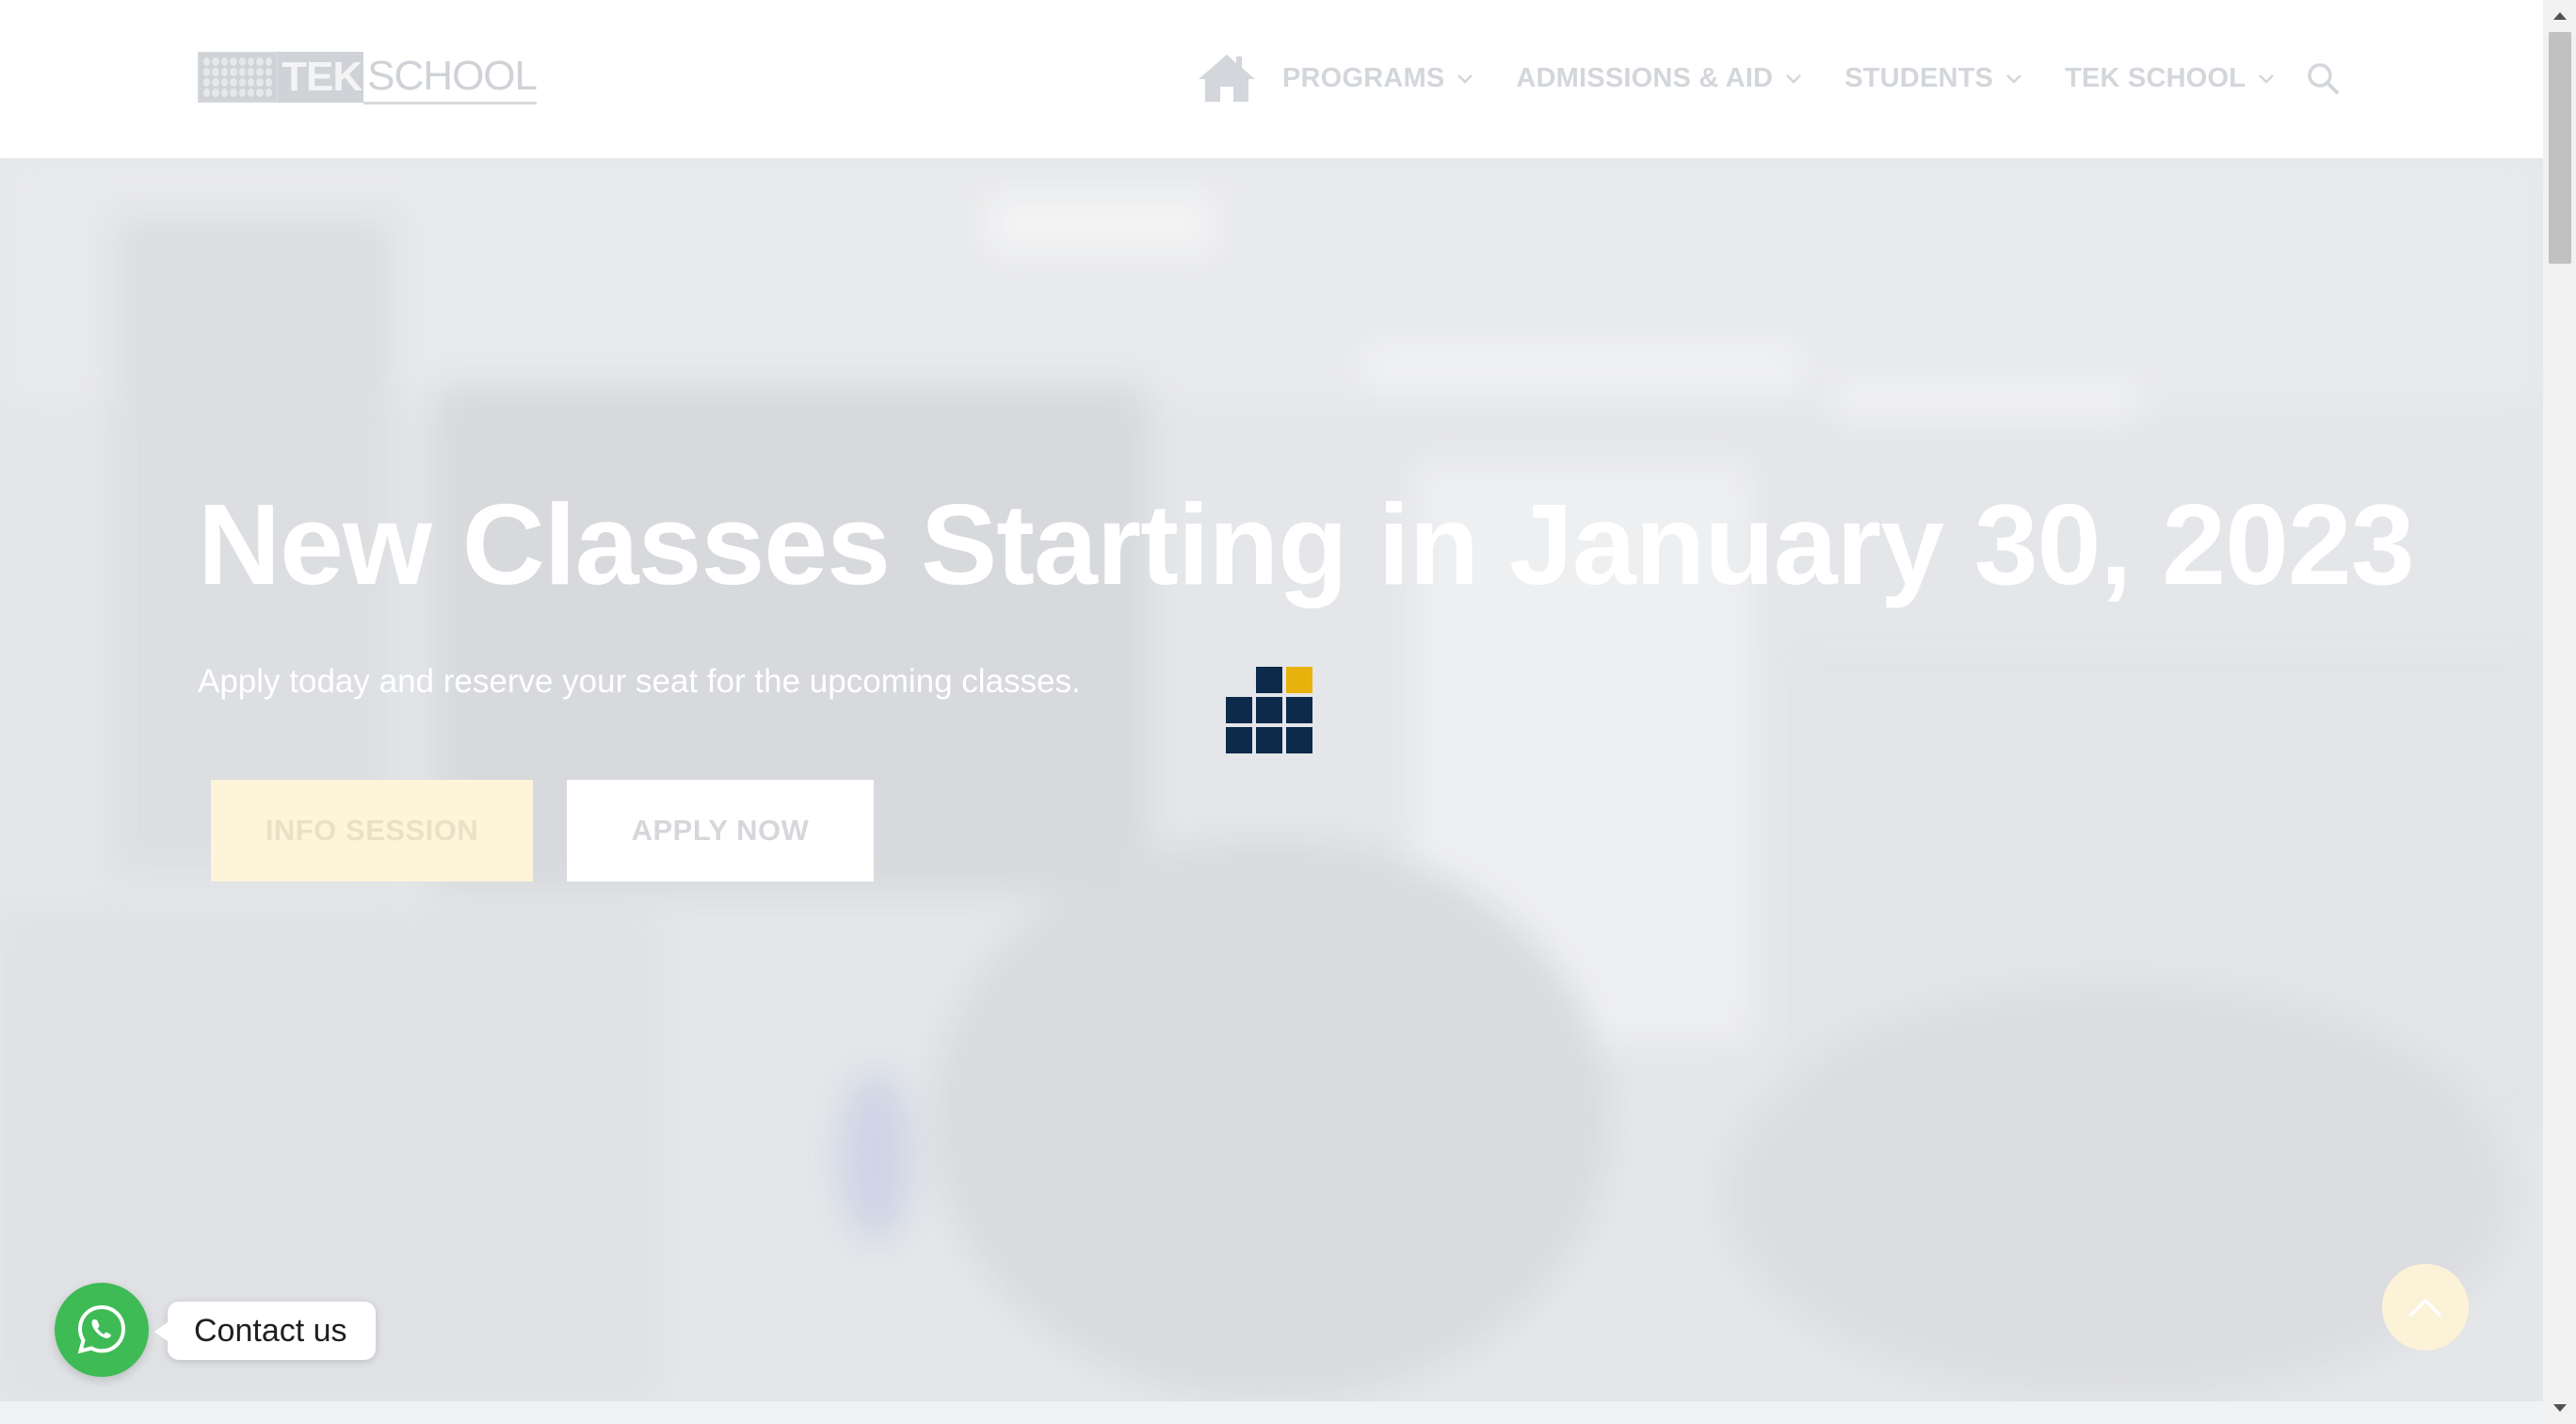 The width and height of the screenshot is (2576, 1424). Describe the element at coordinates (2559, 1408) in the screenshot. I see `scroll-down-arrow-icon` at that location.